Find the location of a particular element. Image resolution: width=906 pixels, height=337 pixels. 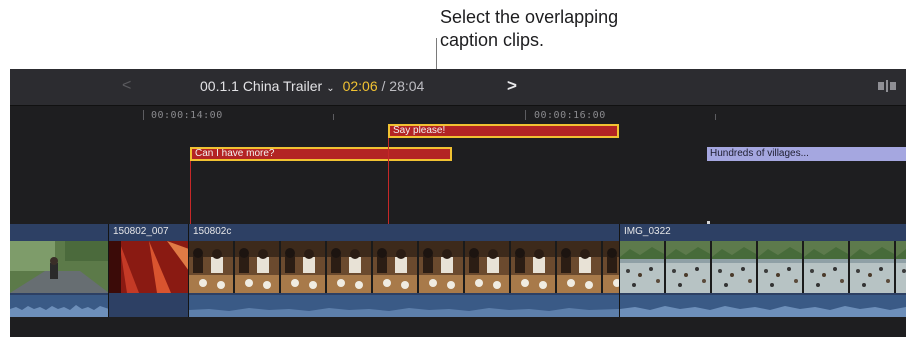

video-clip is located at coordinates (59, 270).